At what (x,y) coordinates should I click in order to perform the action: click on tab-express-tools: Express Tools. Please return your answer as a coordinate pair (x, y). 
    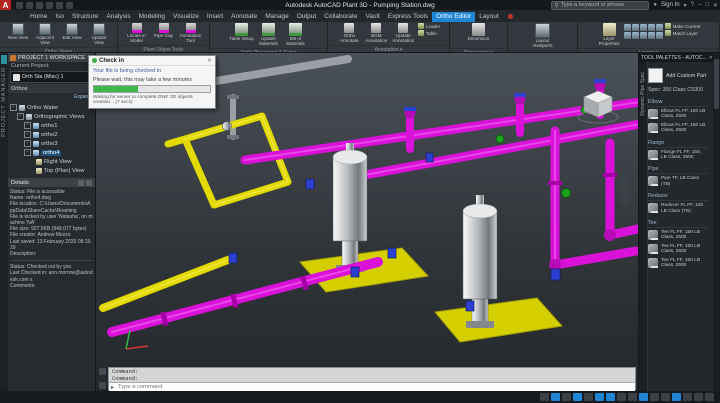
    Looking at the image, I should click on (408, 17).